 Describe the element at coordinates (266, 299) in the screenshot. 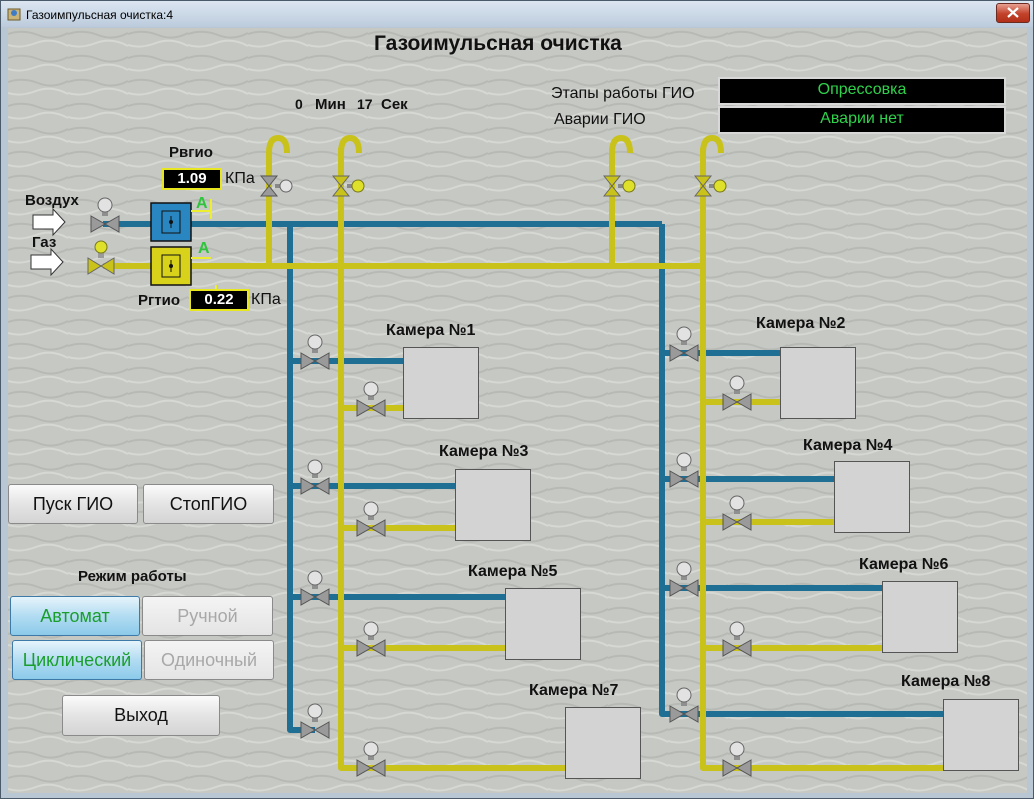

I see `gas-pressure-unit: КПа` at that location.